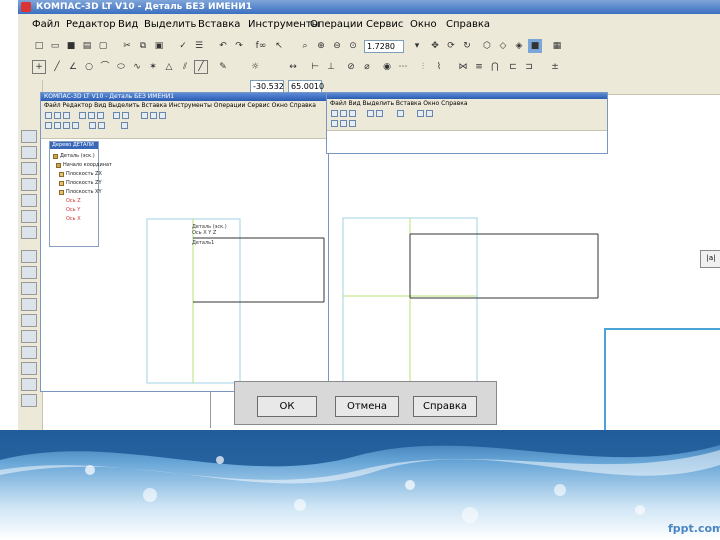  What do you see at coordinates (315, 67) in the screenshot?
I see `horizontal-dim-icon: ⊢` at bounding box center [315, 67].